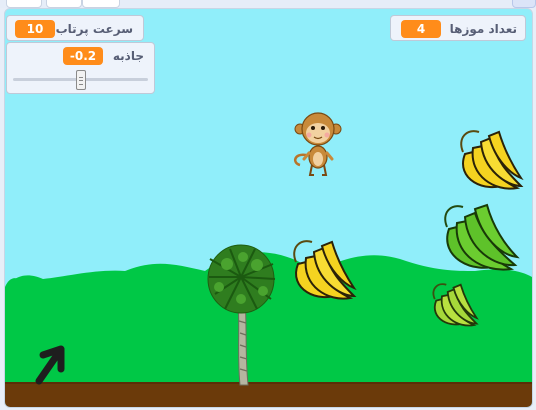 This screenshot has height=410, width=536. What do you see at coordinates (421, 29) in the screenshot?
I see `banana-count-value: 4` at bounding box center [421, 29].